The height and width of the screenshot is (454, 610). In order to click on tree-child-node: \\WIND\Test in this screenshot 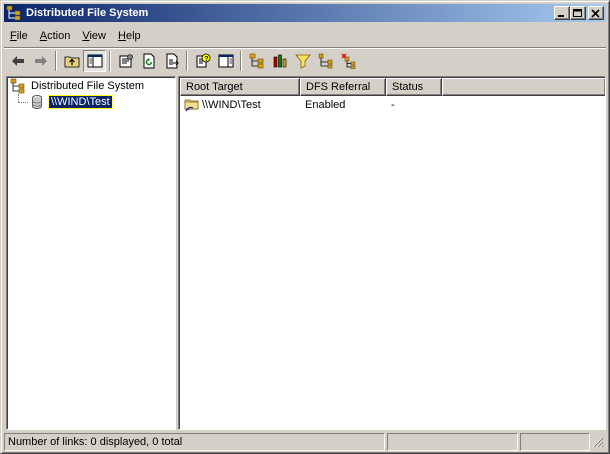, I will do `click(71, 102)`.